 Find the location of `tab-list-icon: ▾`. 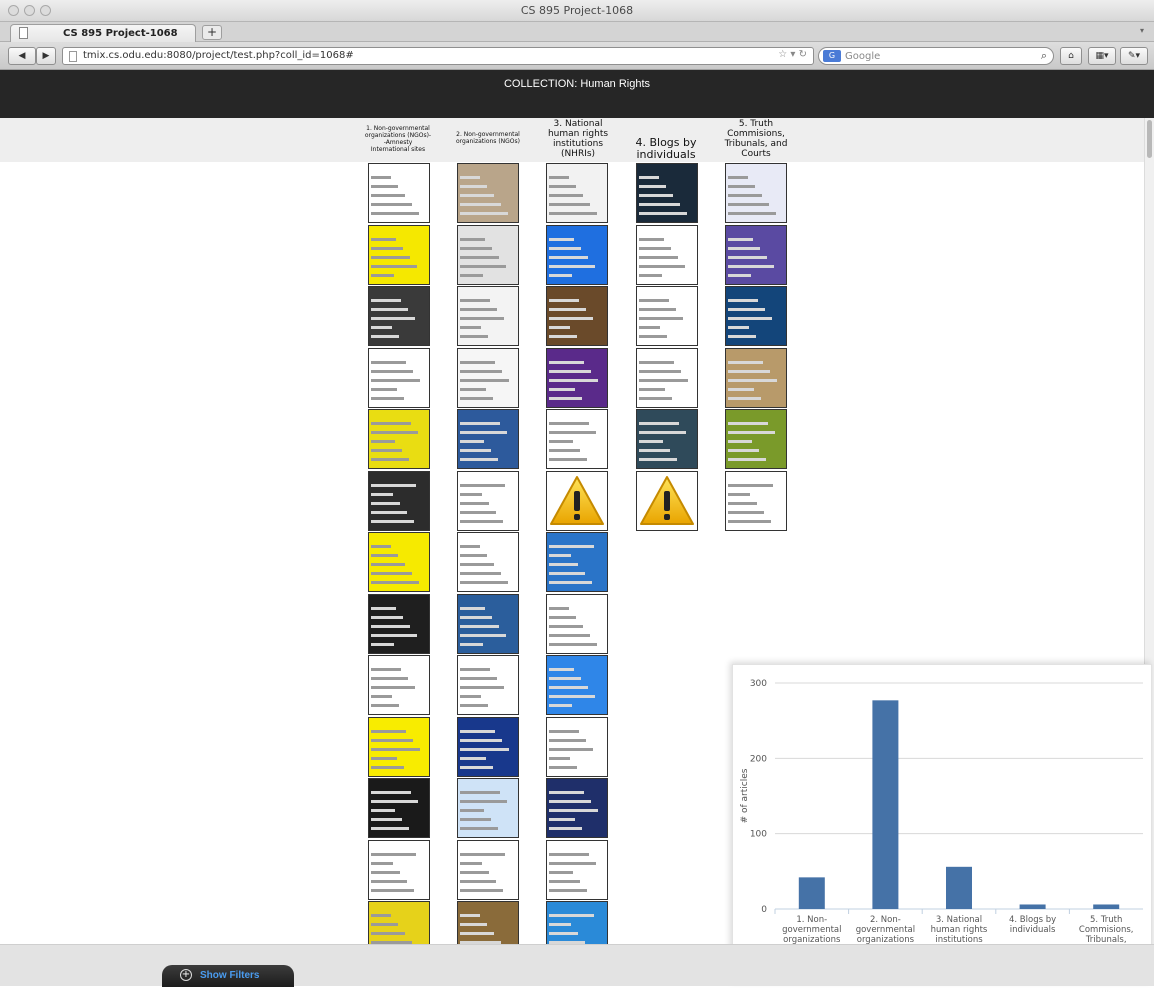

tab-list-icon: ▾ is located at coordinates (1142, 30).